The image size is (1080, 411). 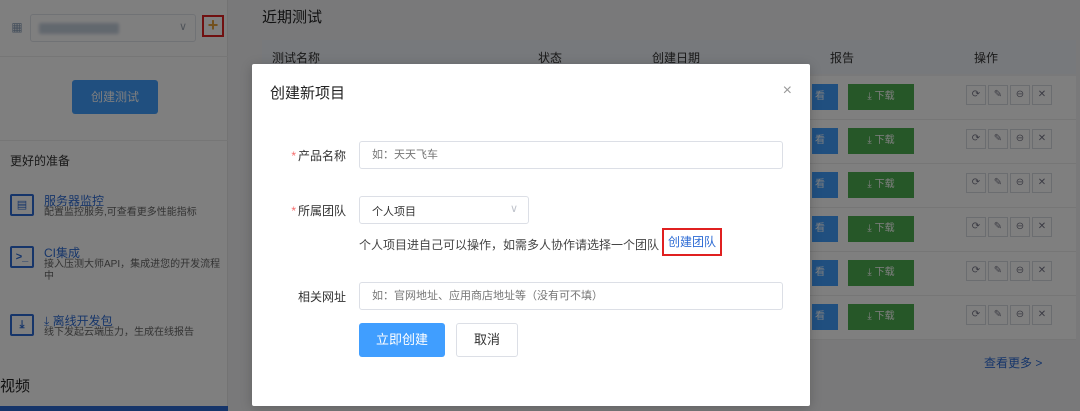 What do you see at coordinates (444, 210) in the screenshot?
I see `team-select: 个人项目 ∨` at bounding box center [444, 210].